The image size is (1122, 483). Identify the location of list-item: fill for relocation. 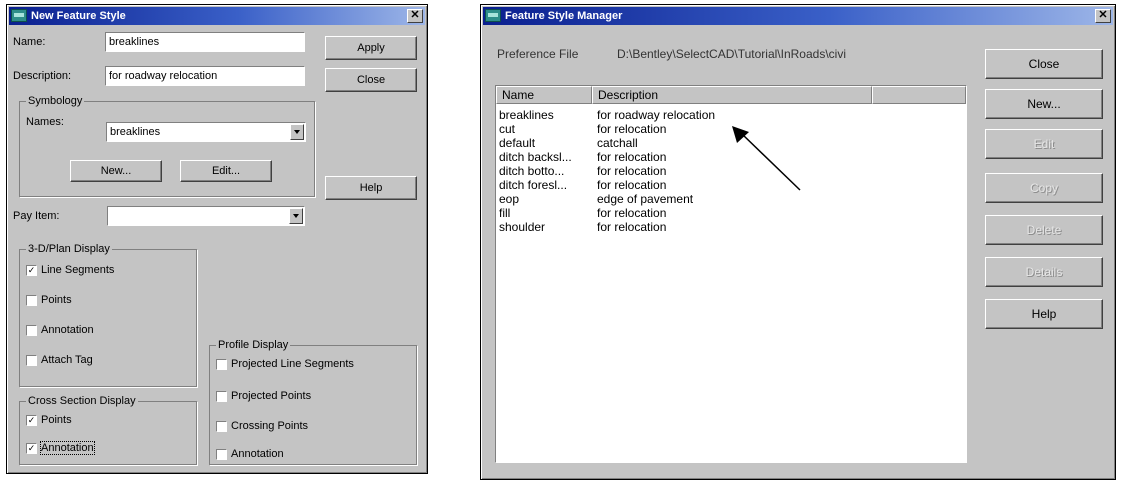
(731, 213).